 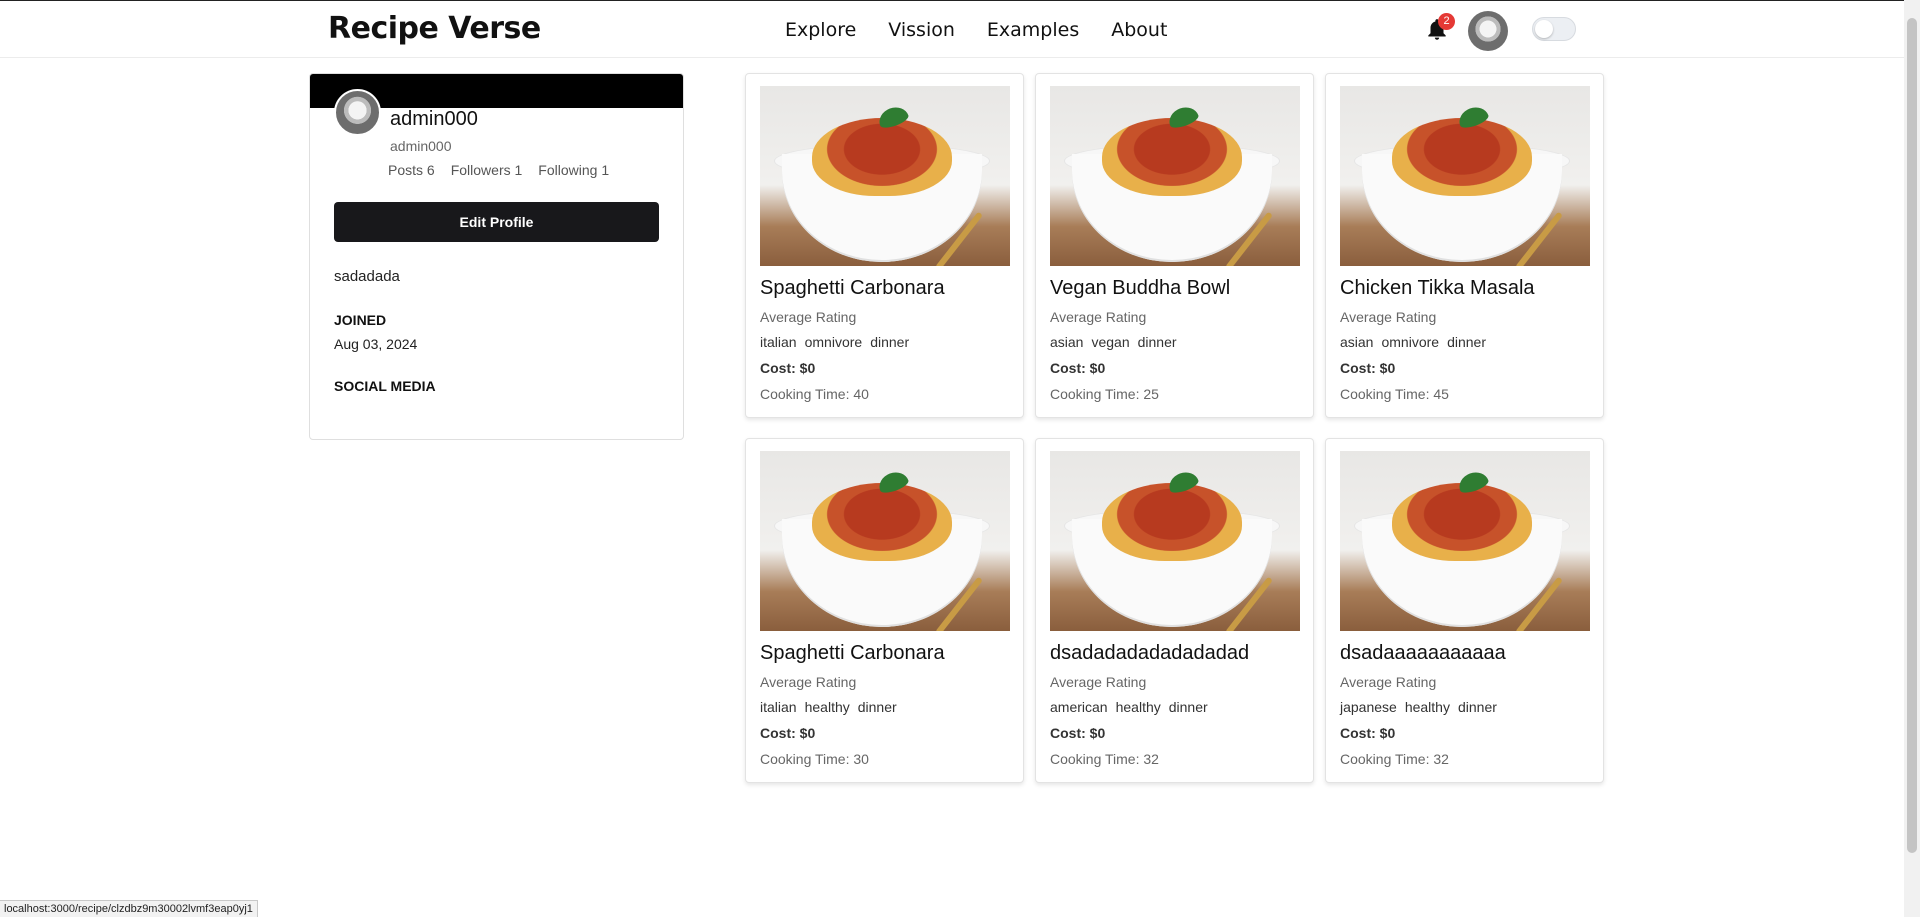 I want to click on brand-logo: Recipe Verse, so click(x=434, y=28).